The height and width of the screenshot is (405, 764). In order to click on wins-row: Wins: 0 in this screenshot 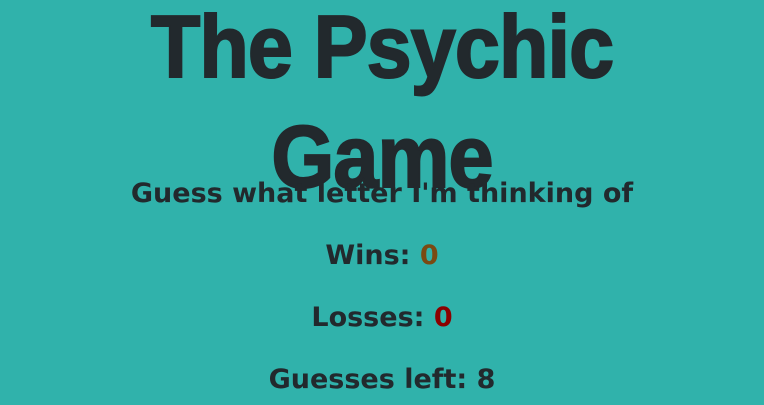, I will do `click(382, 256)`.